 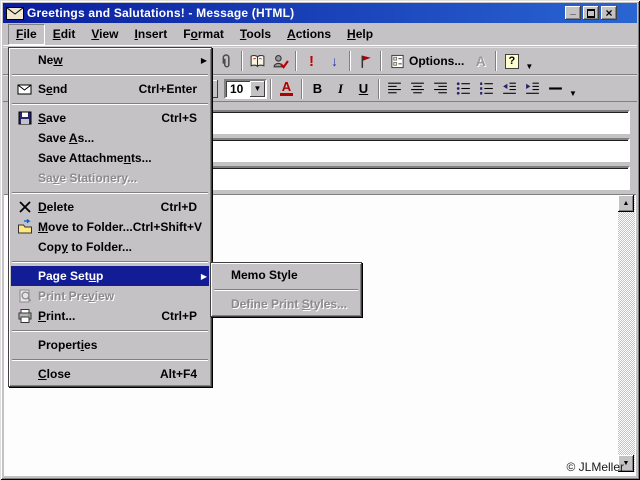 I want to click on submenu-item-memo-style: Memo Style, so click(x=286, y=275).